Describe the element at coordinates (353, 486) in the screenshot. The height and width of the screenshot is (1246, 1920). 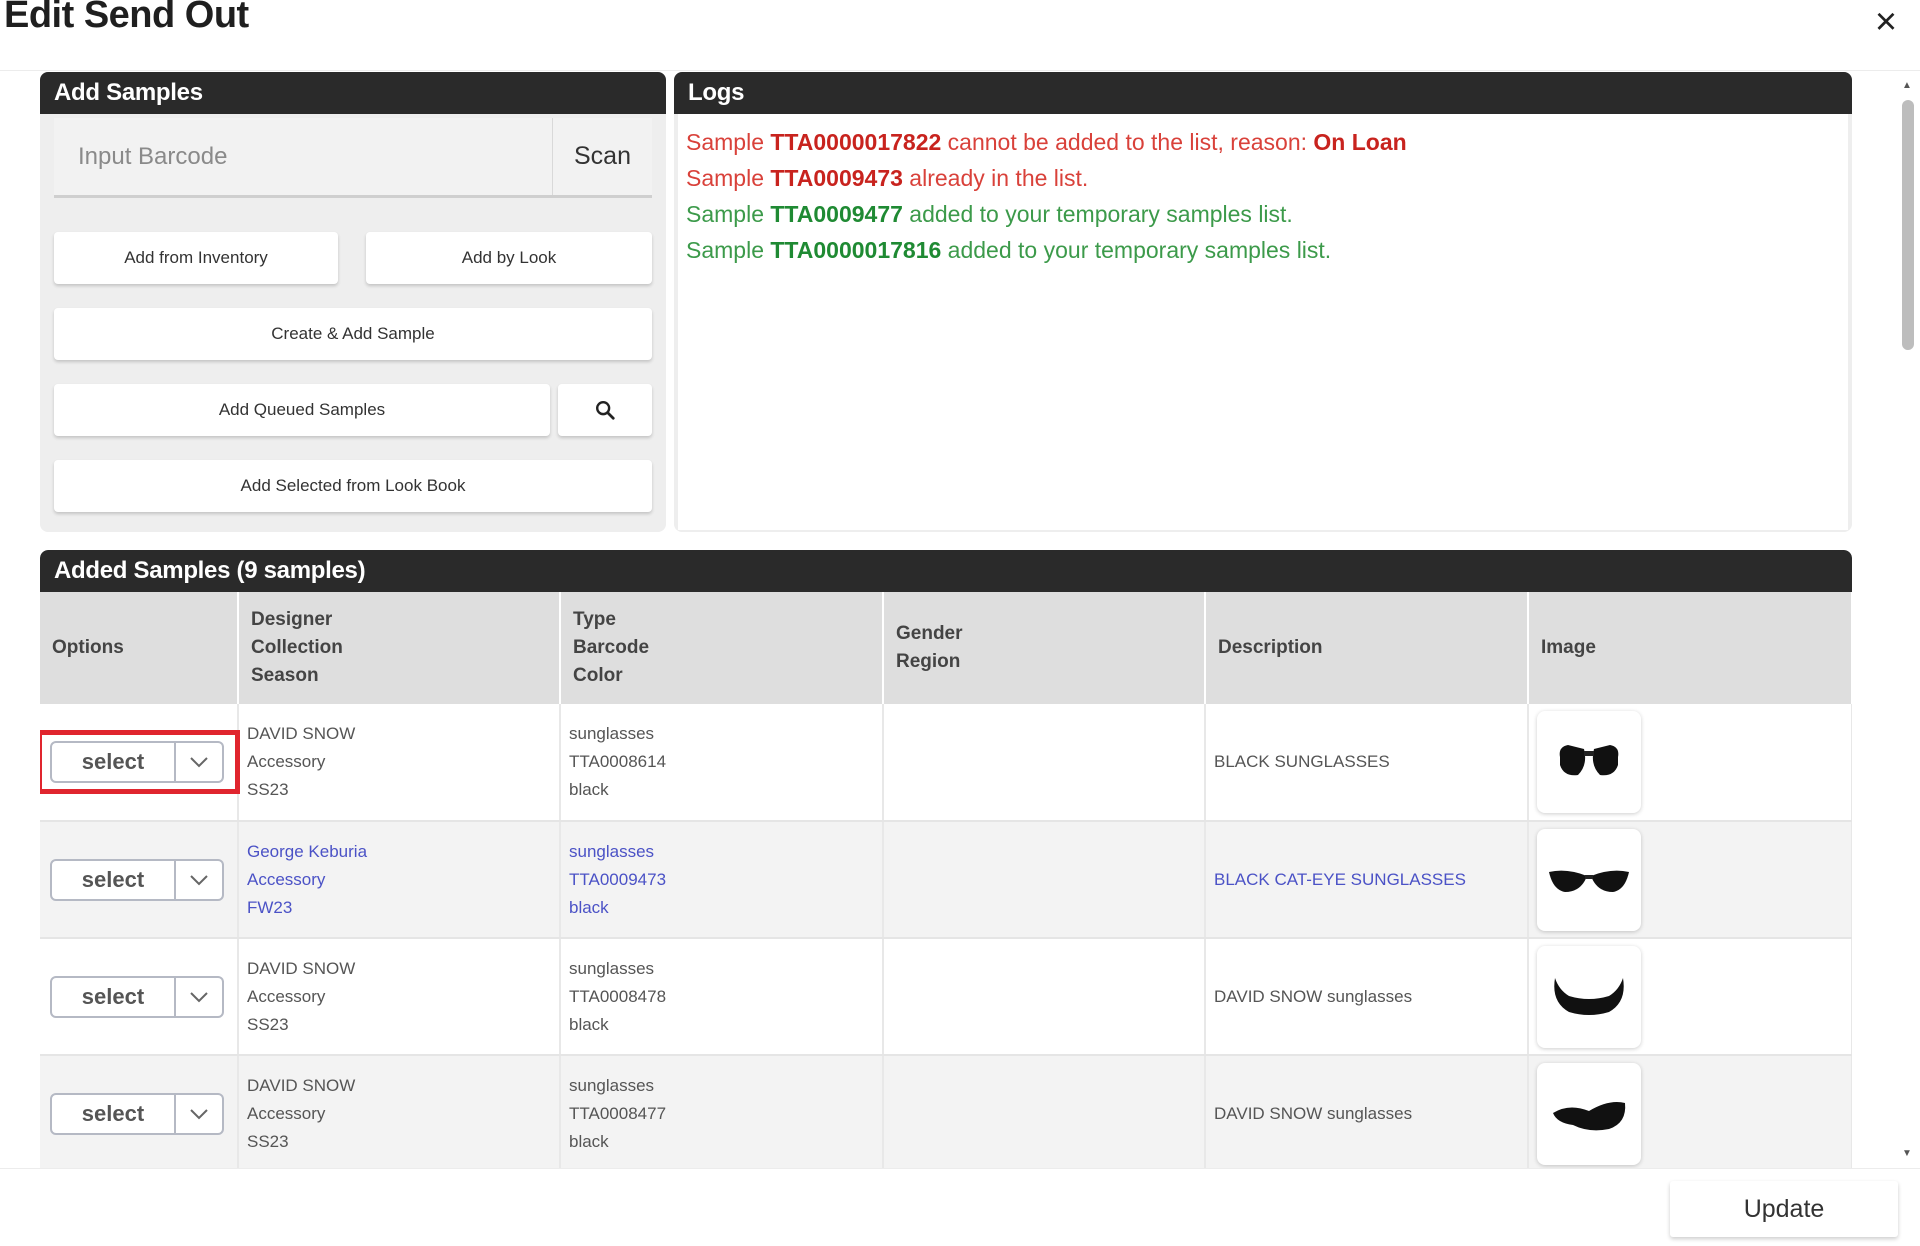
I see `add-selected-look-book-button: Add Selected from Look Book` at that location.